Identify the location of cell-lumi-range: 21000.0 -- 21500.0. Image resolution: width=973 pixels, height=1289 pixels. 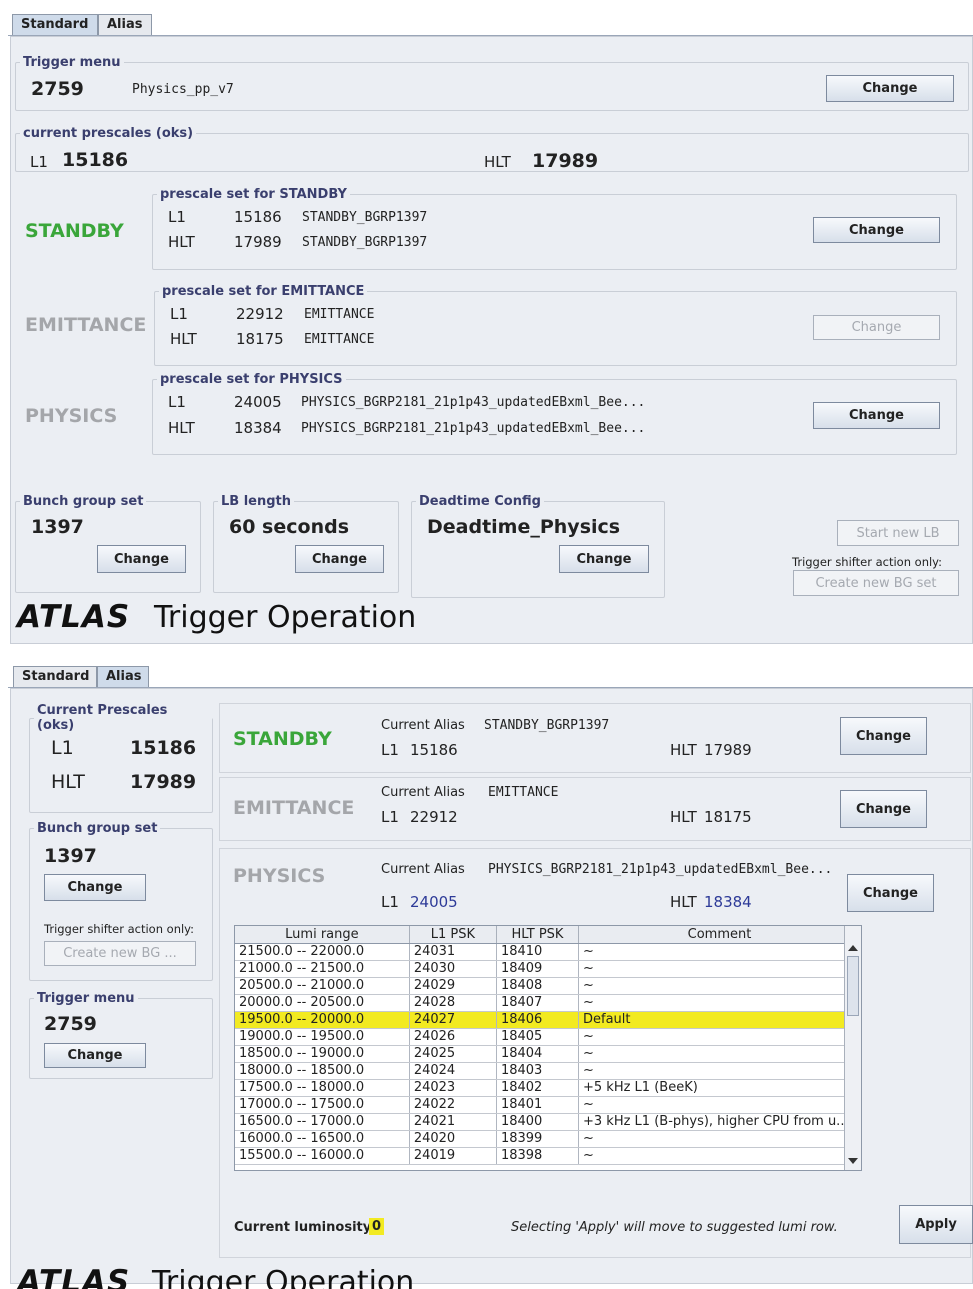
(322, 969).